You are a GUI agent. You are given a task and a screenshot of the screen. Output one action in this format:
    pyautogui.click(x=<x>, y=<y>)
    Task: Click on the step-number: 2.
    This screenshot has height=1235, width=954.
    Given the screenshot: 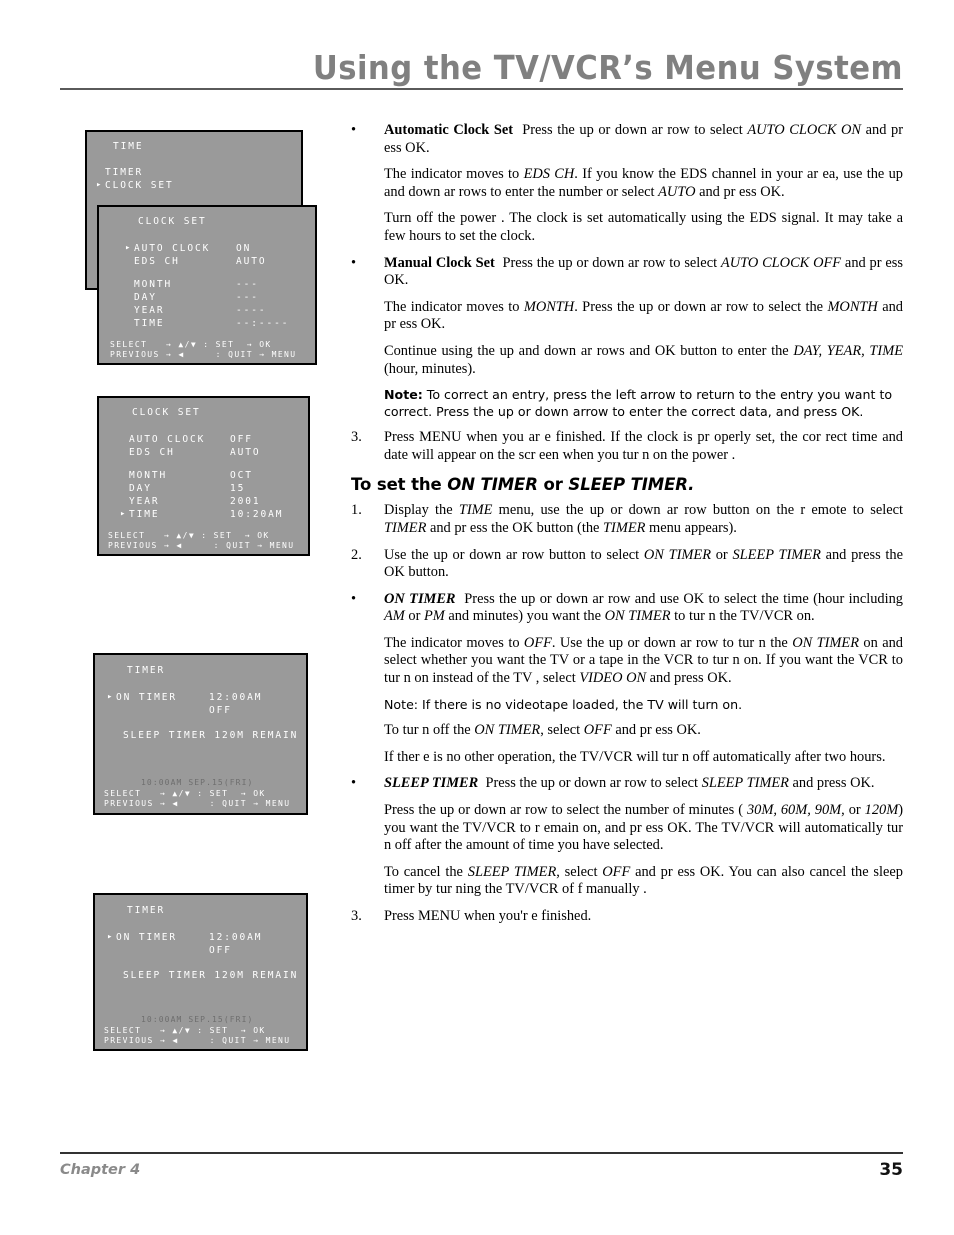 What is the action you would take?
    pyautogui.click(x=356, y=554)
    